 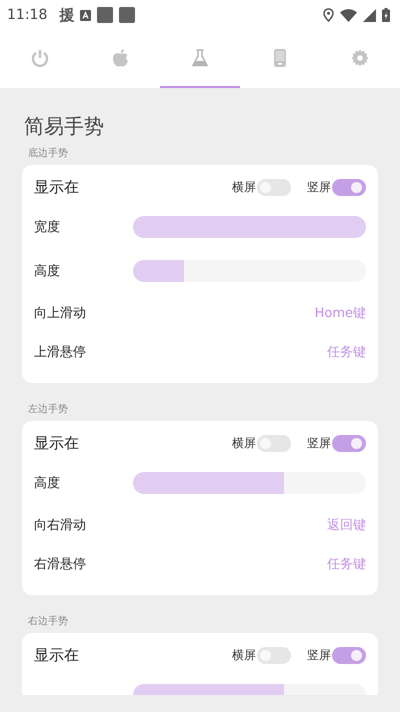 I want to click on settings-icon, so click(x=360, y=58).